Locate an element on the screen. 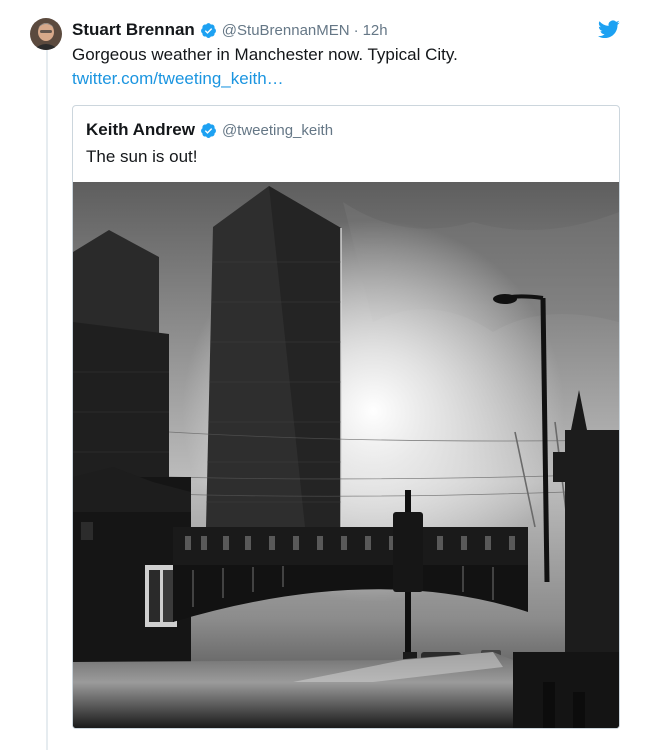 The height and width of the screenshot is (750, 647). twitter-bird-icon is located at coordinates (609, 29).